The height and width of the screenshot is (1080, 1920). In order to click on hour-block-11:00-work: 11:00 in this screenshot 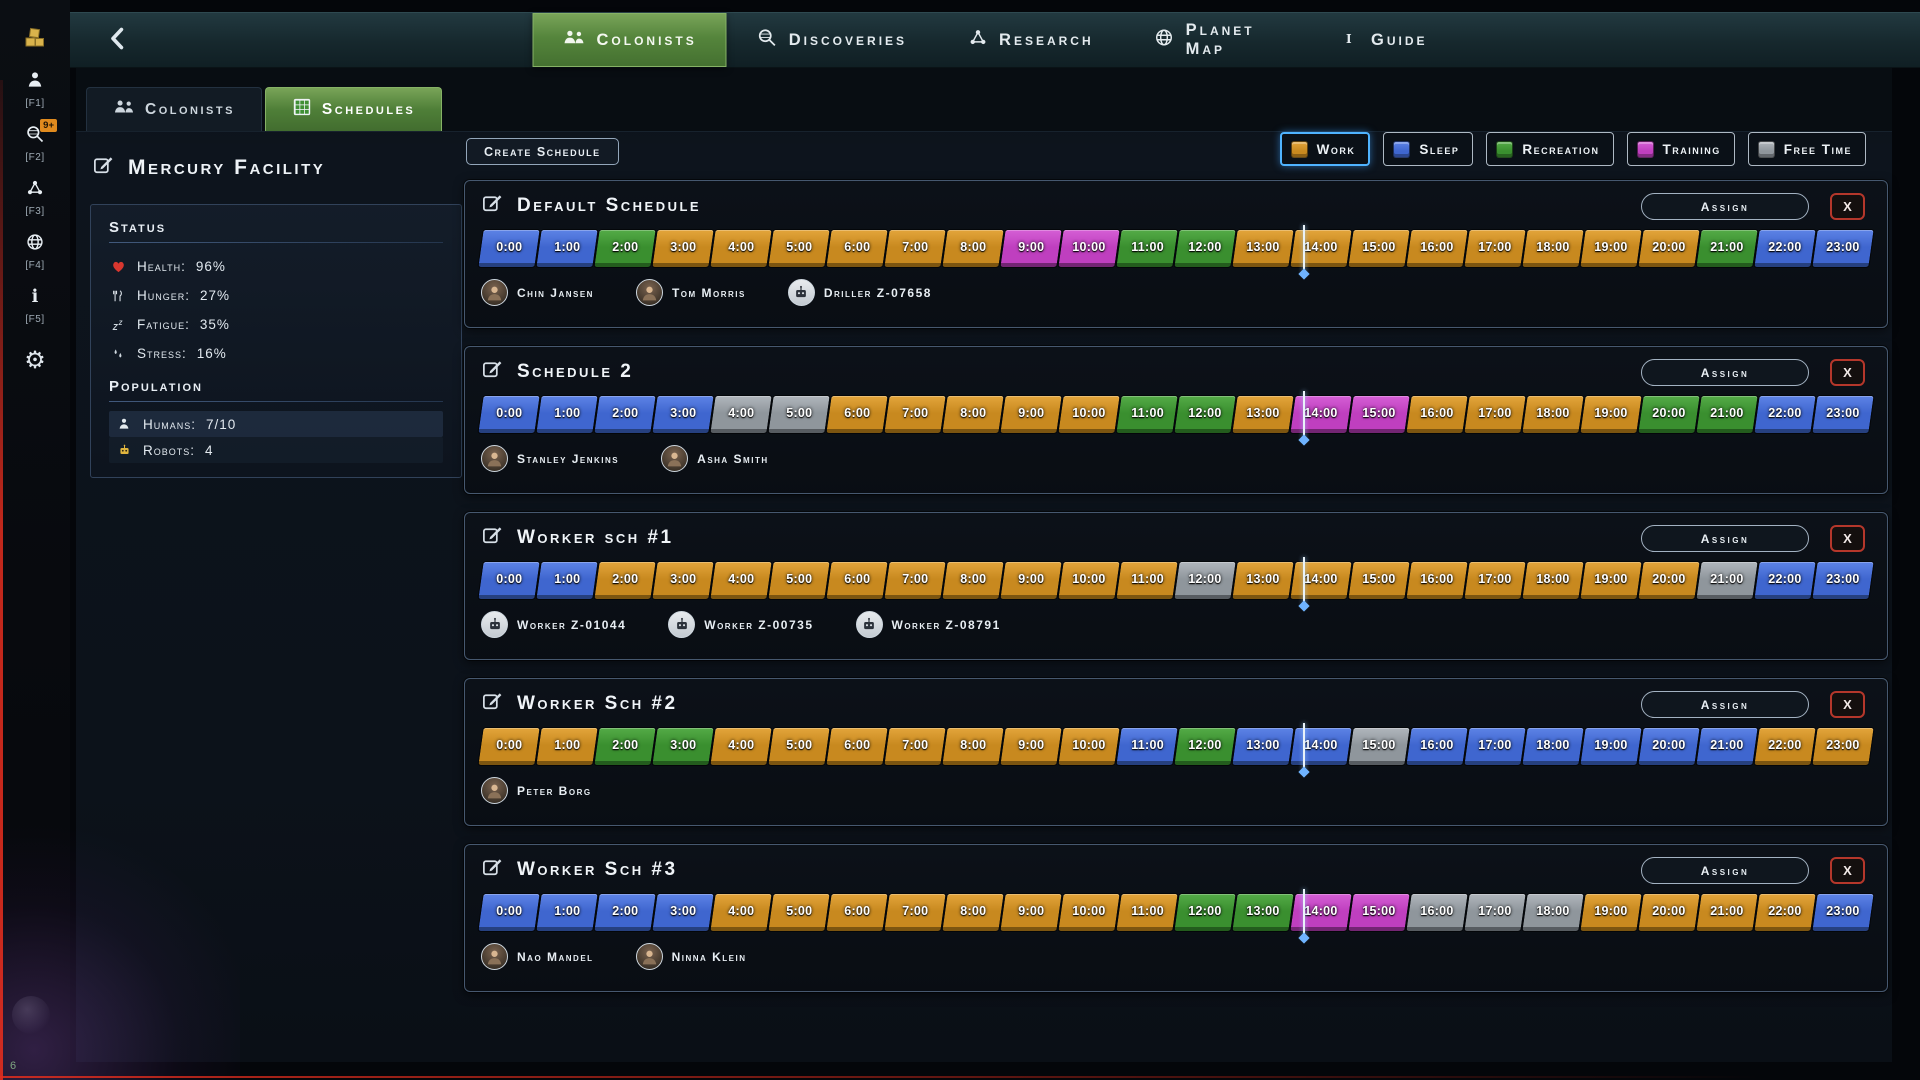, I will do `click(1147, 912)`.